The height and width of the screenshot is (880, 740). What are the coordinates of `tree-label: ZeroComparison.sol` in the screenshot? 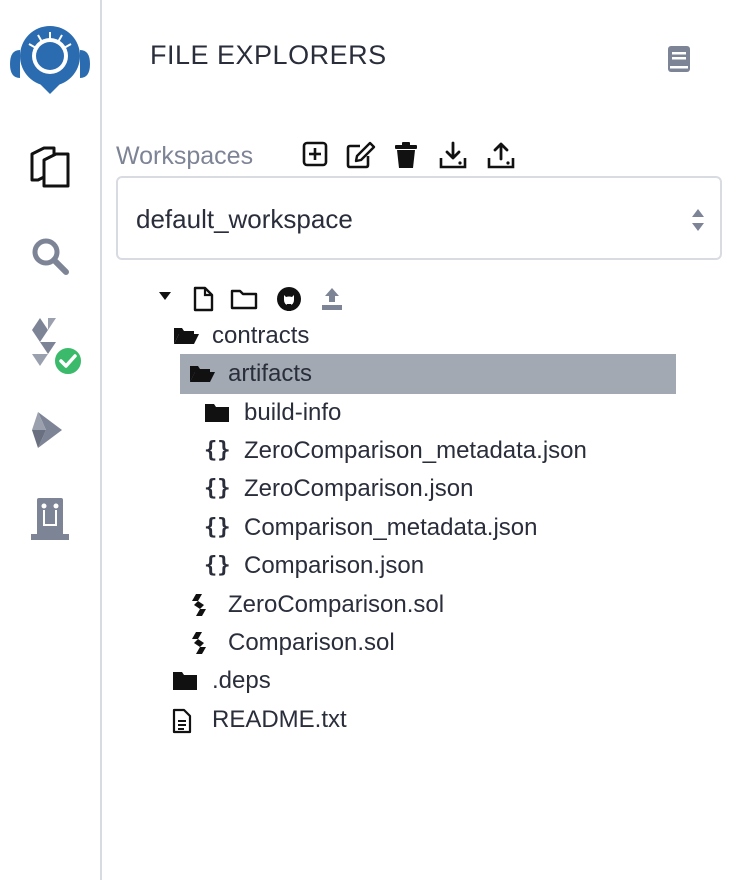 It's located at (336, 604).